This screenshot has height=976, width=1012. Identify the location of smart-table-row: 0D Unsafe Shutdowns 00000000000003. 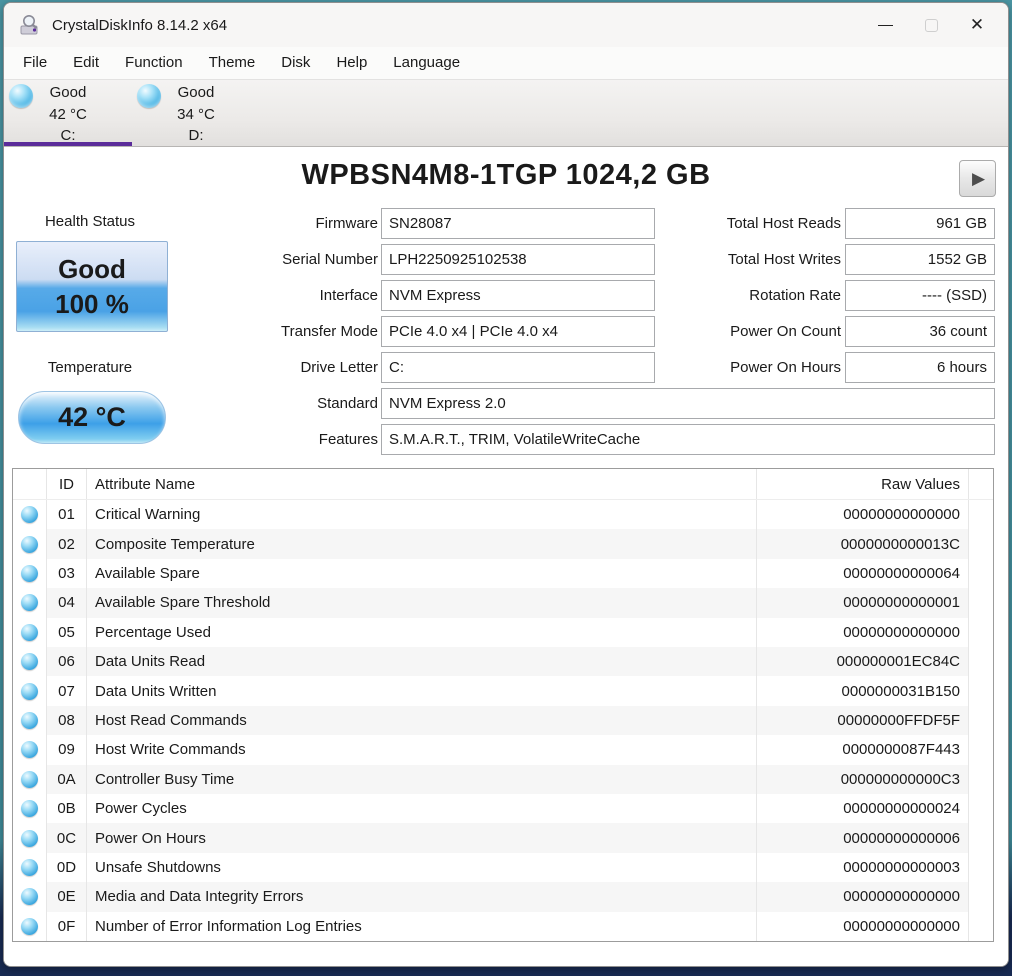
(503, 867).